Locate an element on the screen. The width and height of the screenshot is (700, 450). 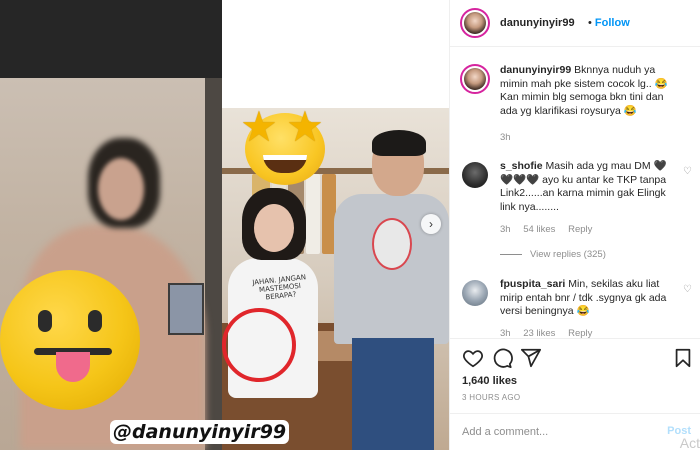
post-header: danunyinyir99 • Follow is located at coordinates (575, 23).